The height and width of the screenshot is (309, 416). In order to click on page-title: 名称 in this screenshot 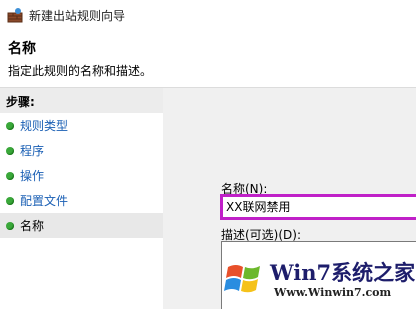, I will do `click(22, 49)`.